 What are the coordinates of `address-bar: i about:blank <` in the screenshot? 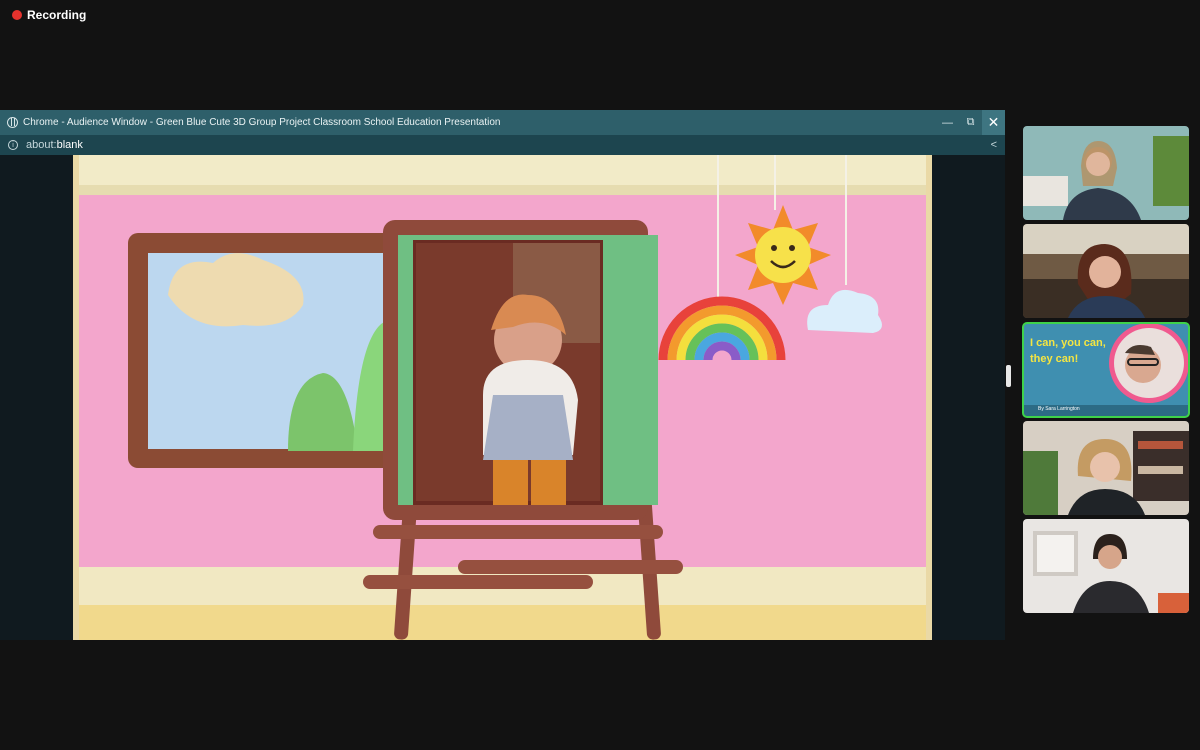 It's located at (502, 145).